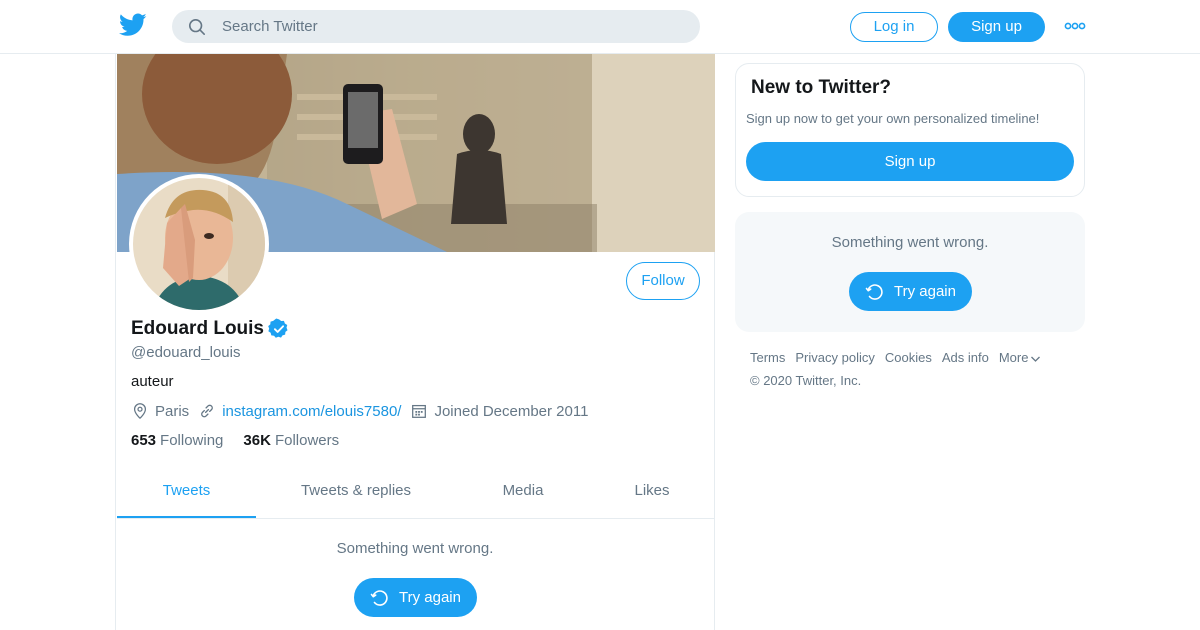 This screenshot has width=1200, height=630. What do you see at coordinates (908, 357) in the screenshot?
I see `footer-link-cookies: Cookies` at bounding box center [908, 357].